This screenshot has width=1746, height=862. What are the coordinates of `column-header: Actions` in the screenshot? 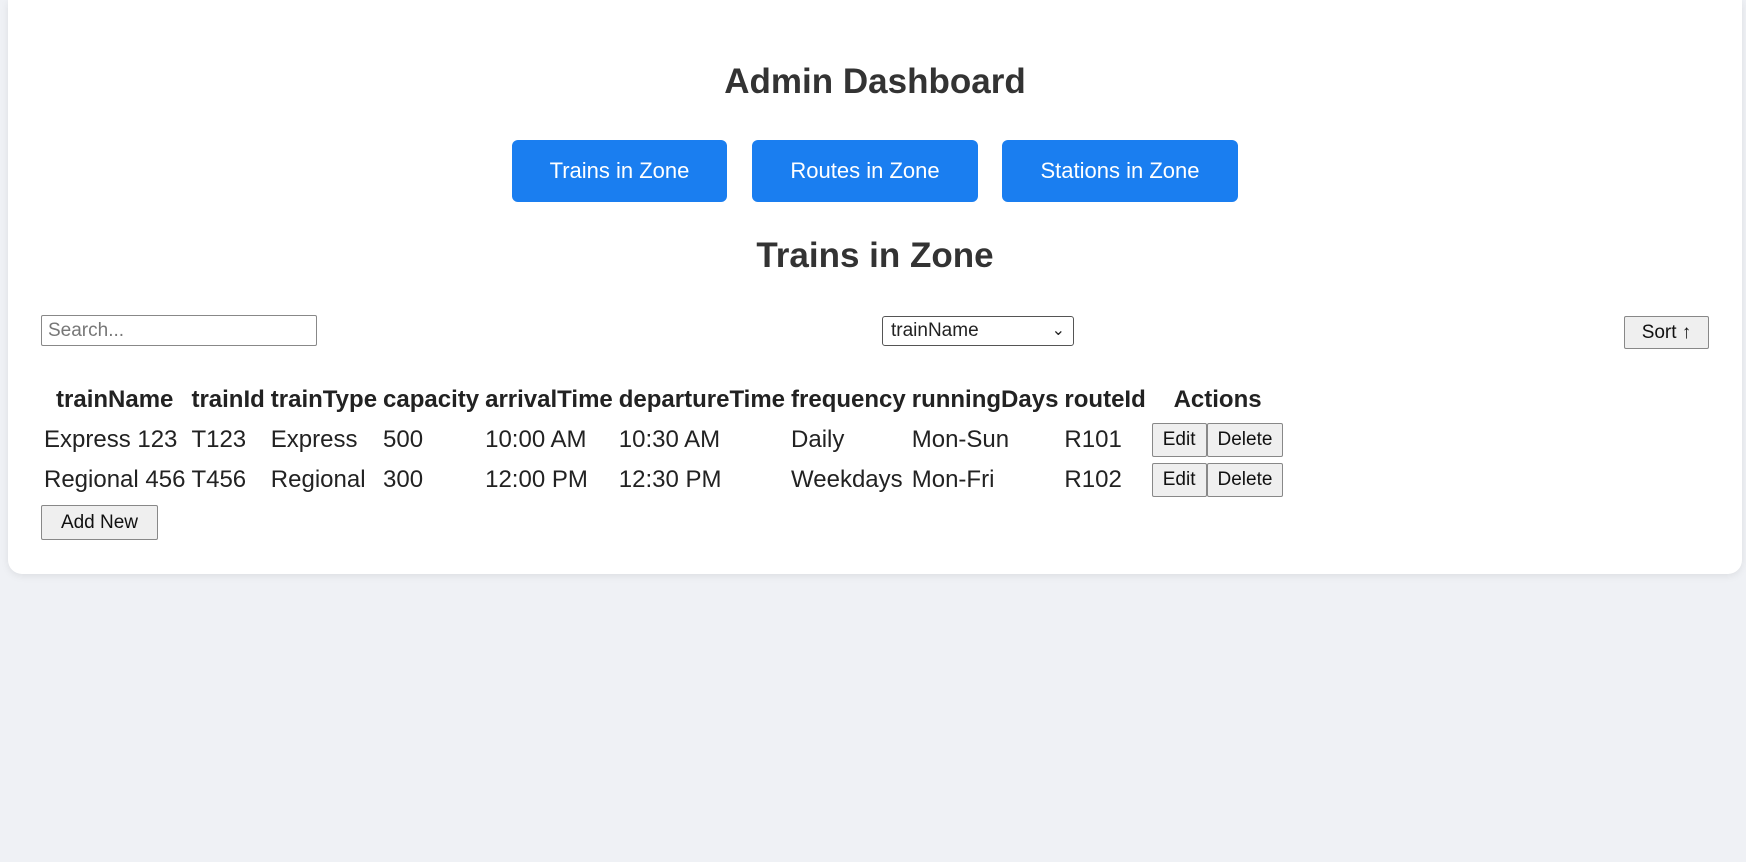 It's located at (1217, 399).